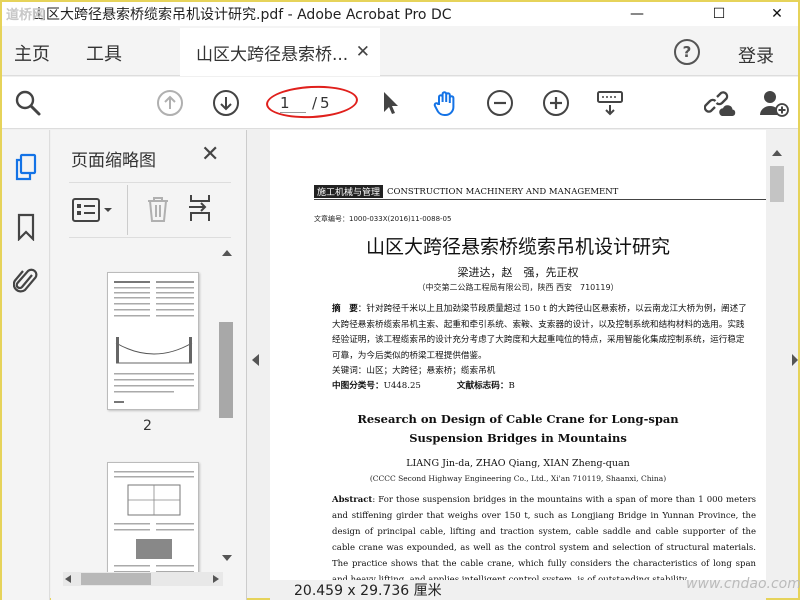 This screenshot has height=600, width=800. What do you see at coordinates (26, 365) in the screenshot?
I see `left-rail` at bounding box center [26, 365].